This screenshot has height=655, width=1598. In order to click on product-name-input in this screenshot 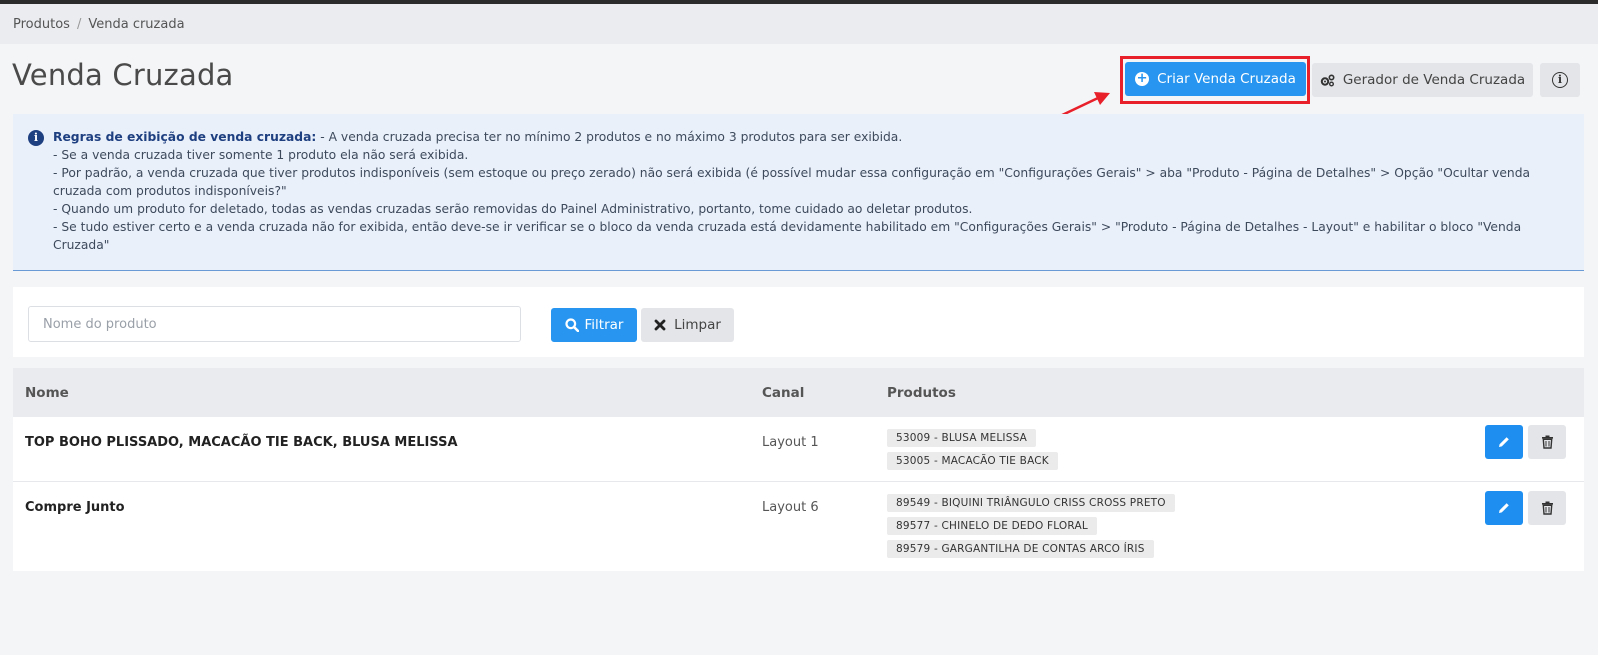, I will do `click(274, 324)`.